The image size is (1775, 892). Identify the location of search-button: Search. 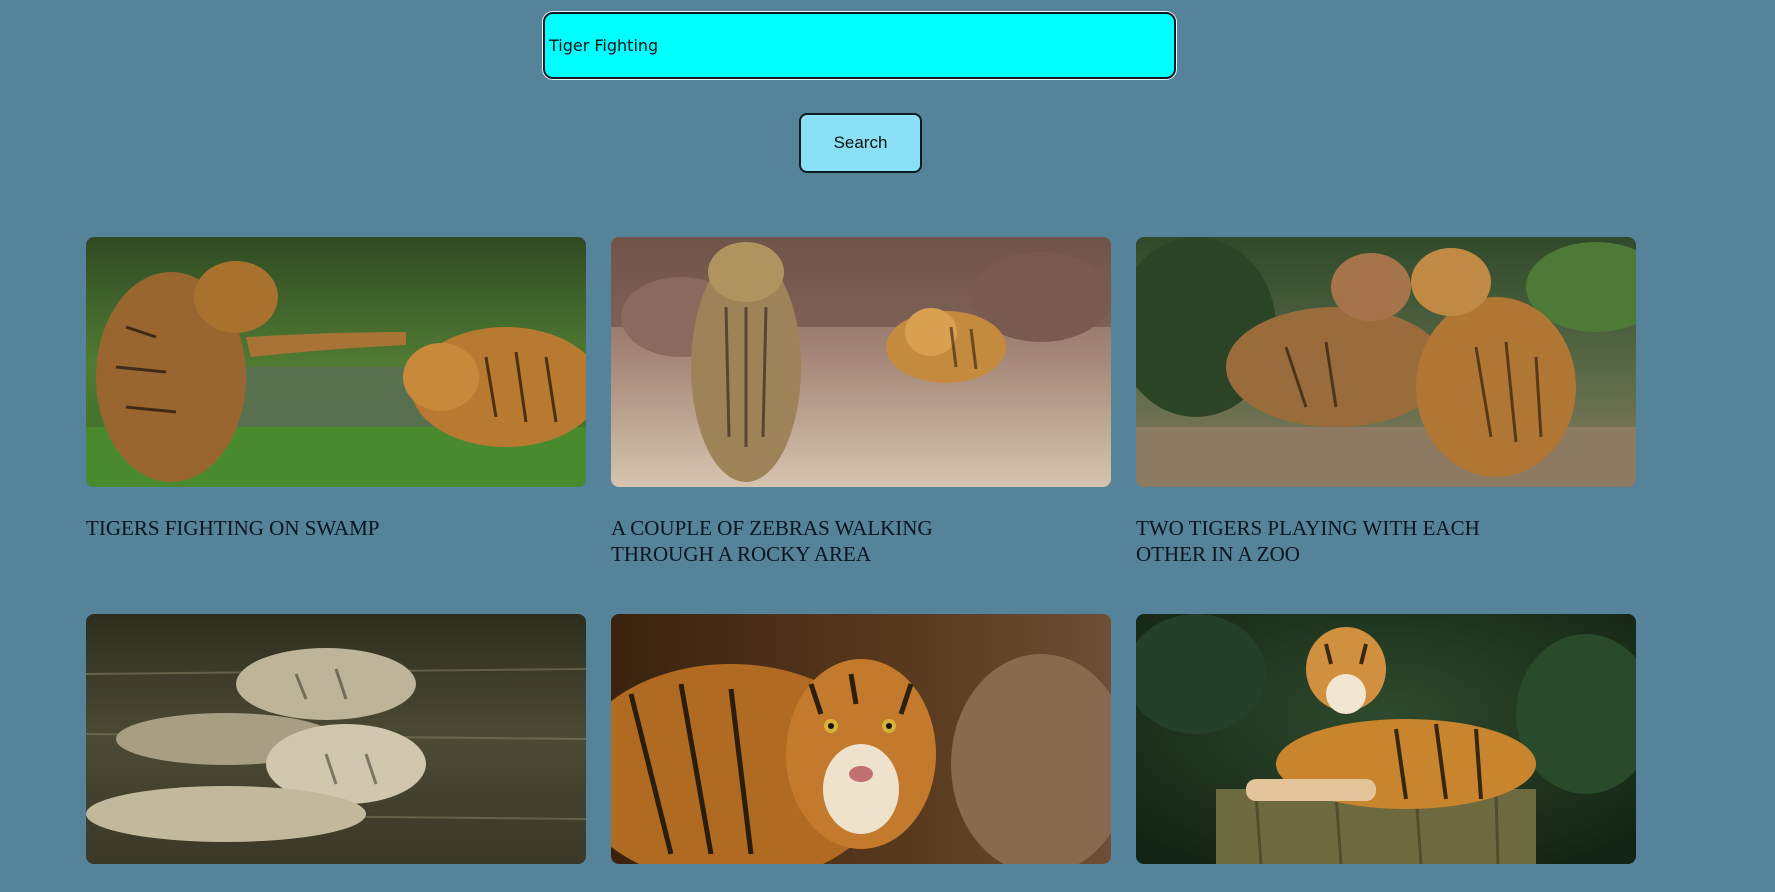
(860, 143).